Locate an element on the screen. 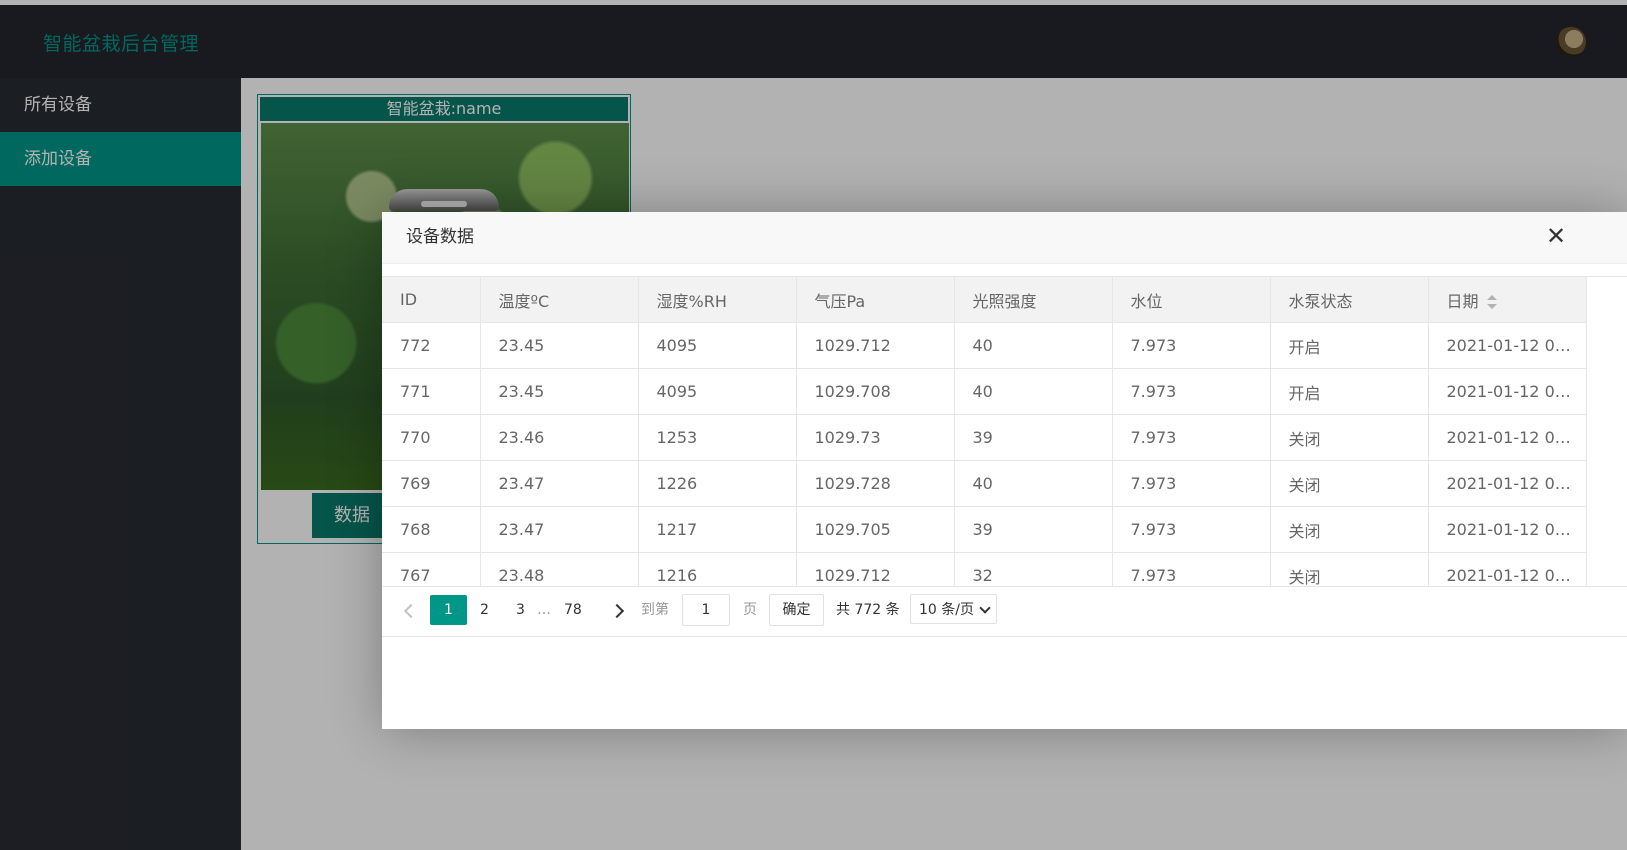 The width and height of the screenshot is (1627, 850). sidebar-item-add-device: 添加设备 is located at coordinates (120, 159).